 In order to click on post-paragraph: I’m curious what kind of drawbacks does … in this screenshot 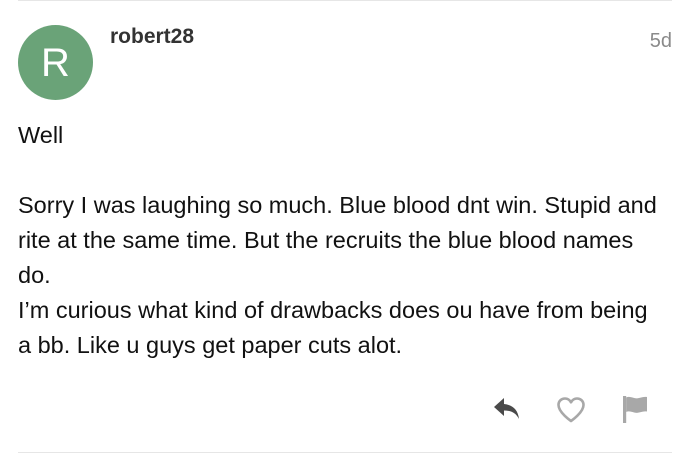, I will do `click(333, 327)`.